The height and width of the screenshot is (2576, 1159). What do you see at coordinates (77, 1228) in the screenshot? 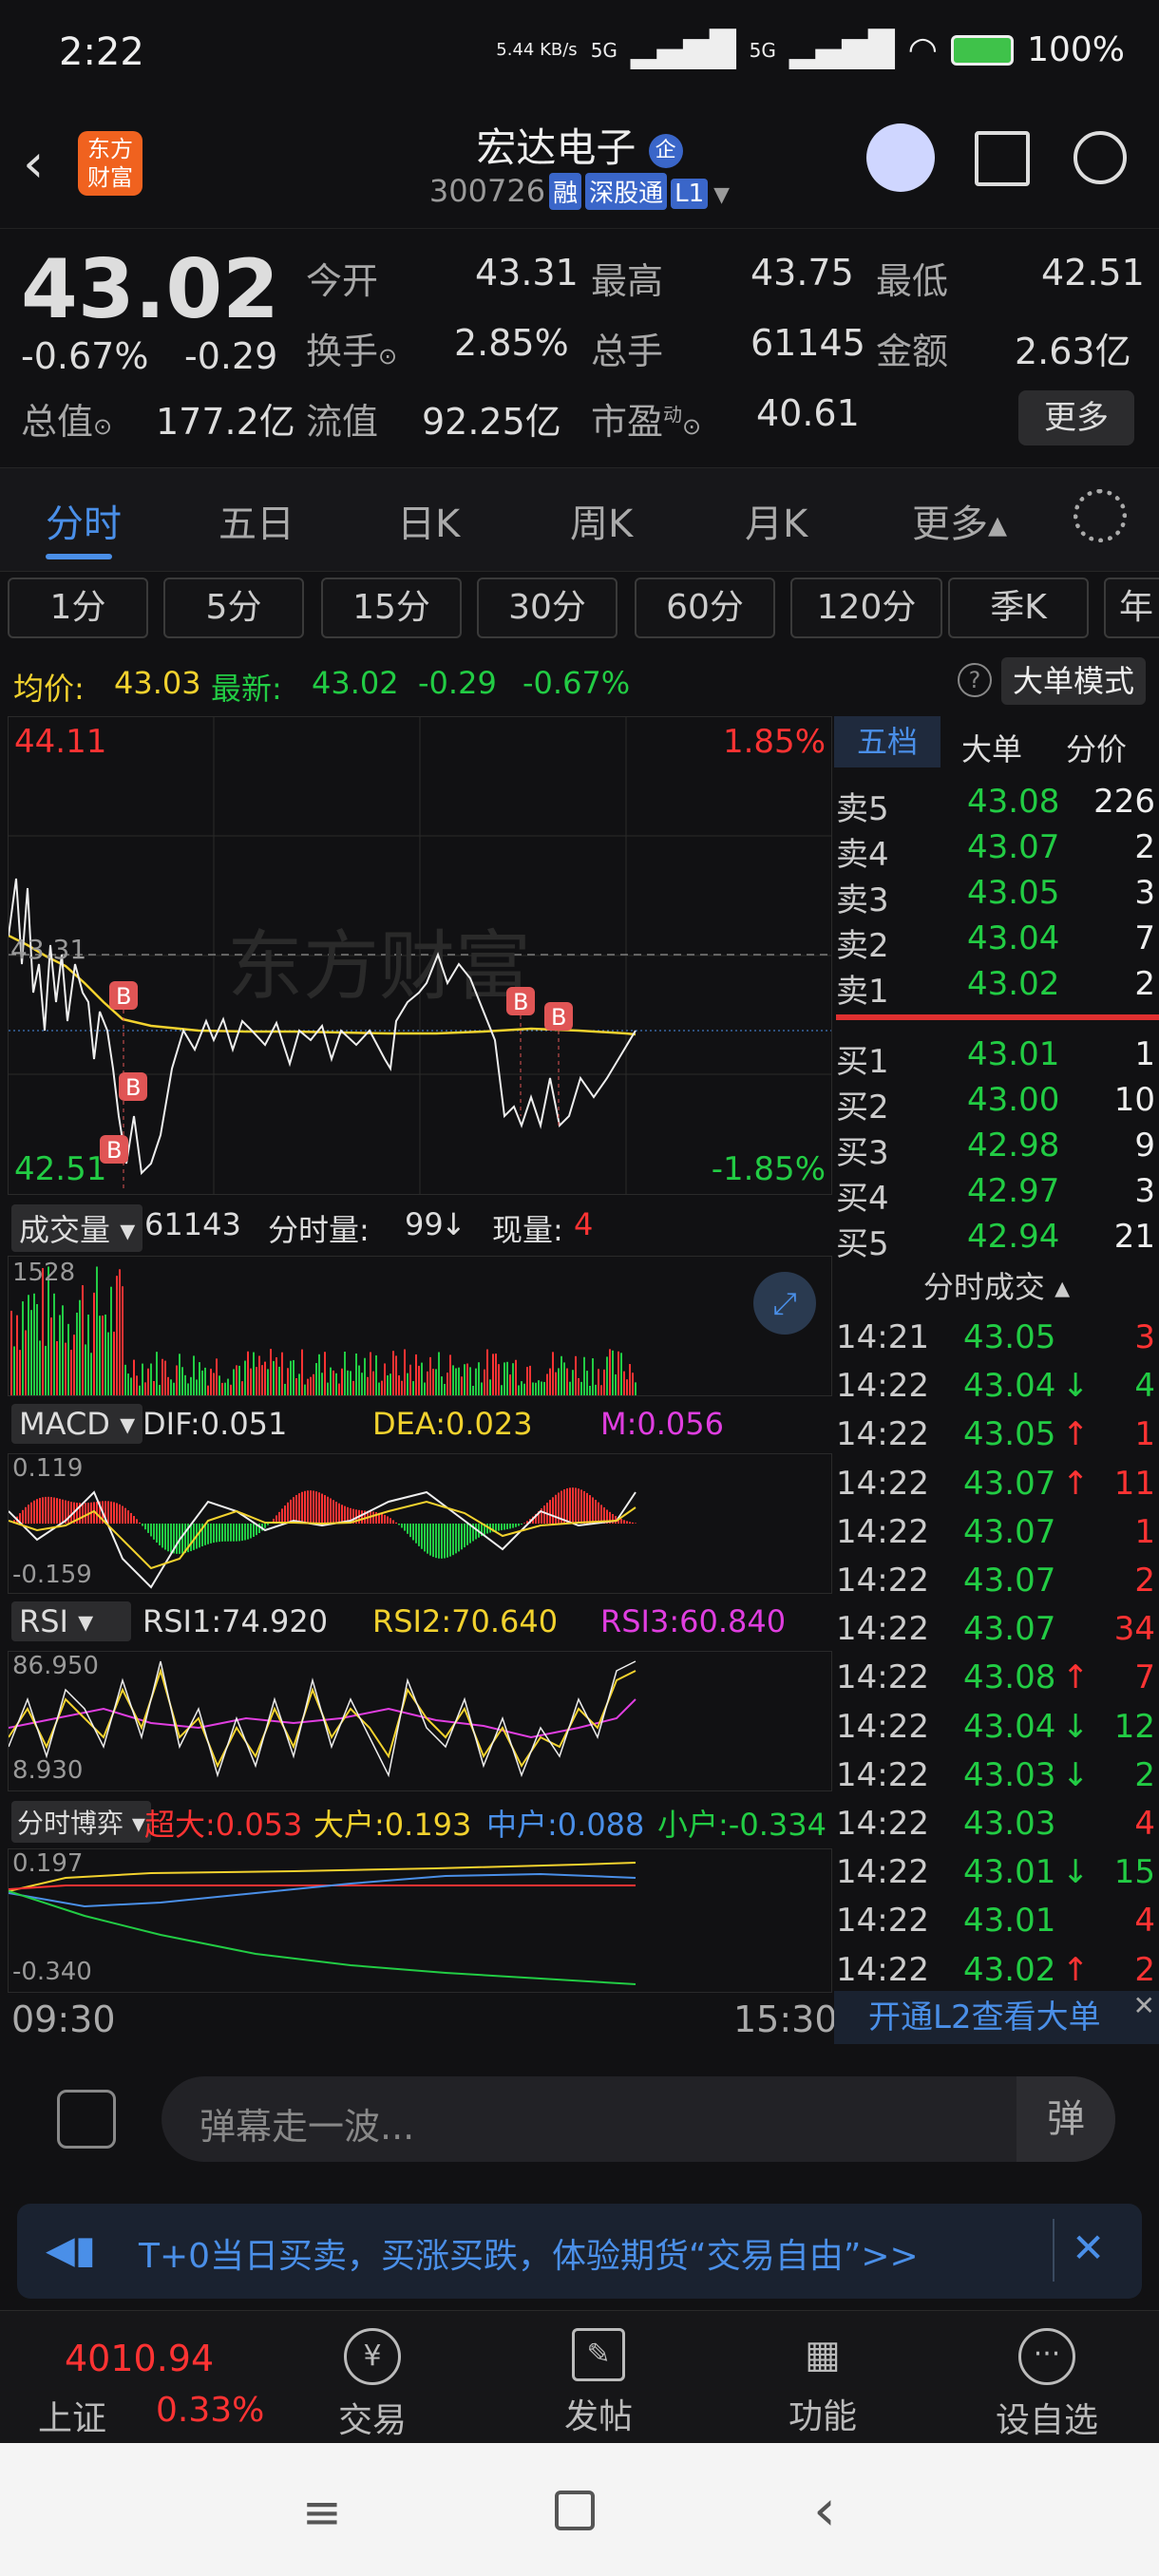
I see `volume-selector: 成交量 ▾` at bounding box center [77, 1228].